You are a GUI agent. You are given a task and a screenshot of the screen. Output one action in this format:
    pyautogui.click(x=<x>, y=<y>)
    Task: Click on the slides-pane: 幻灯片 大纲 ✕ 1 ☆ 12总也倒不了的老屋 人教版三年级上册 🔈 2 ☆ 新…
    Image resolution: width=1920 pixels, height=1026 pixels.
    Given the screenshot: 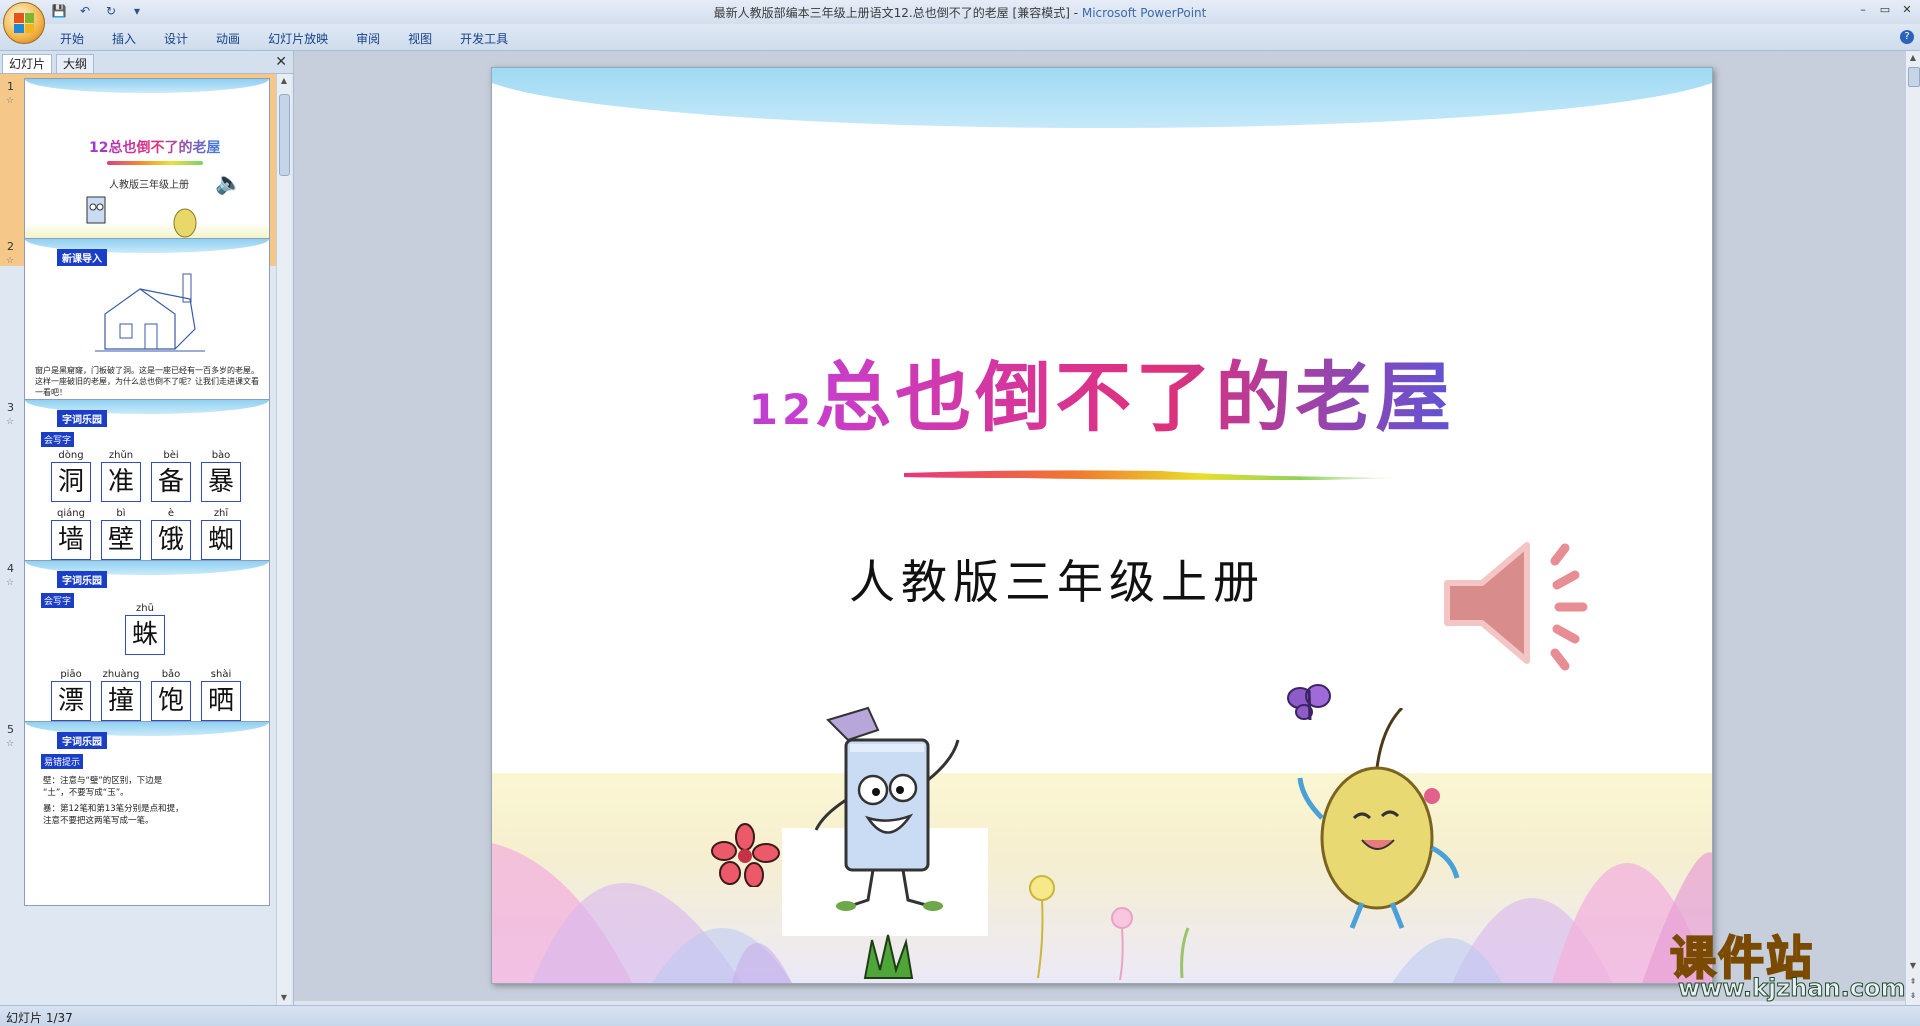 What is the action you would take?
    pyautogui.click(x=147, y=528)
    